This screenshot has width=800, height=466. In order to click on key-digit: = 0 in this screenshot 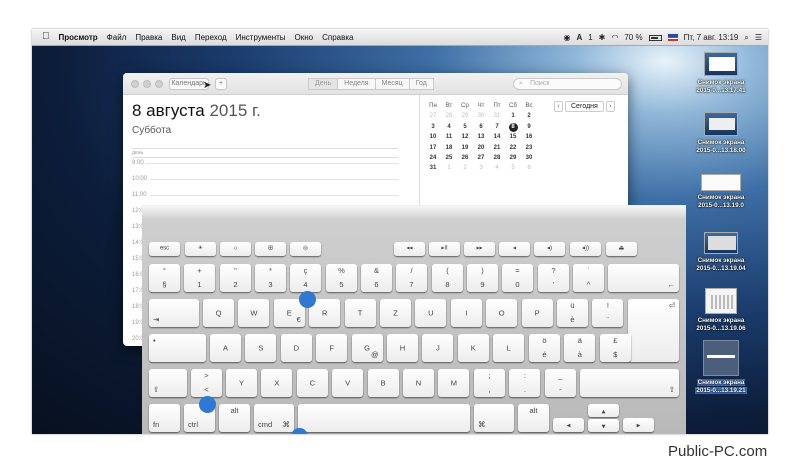, I will do `click(517, 278)`.